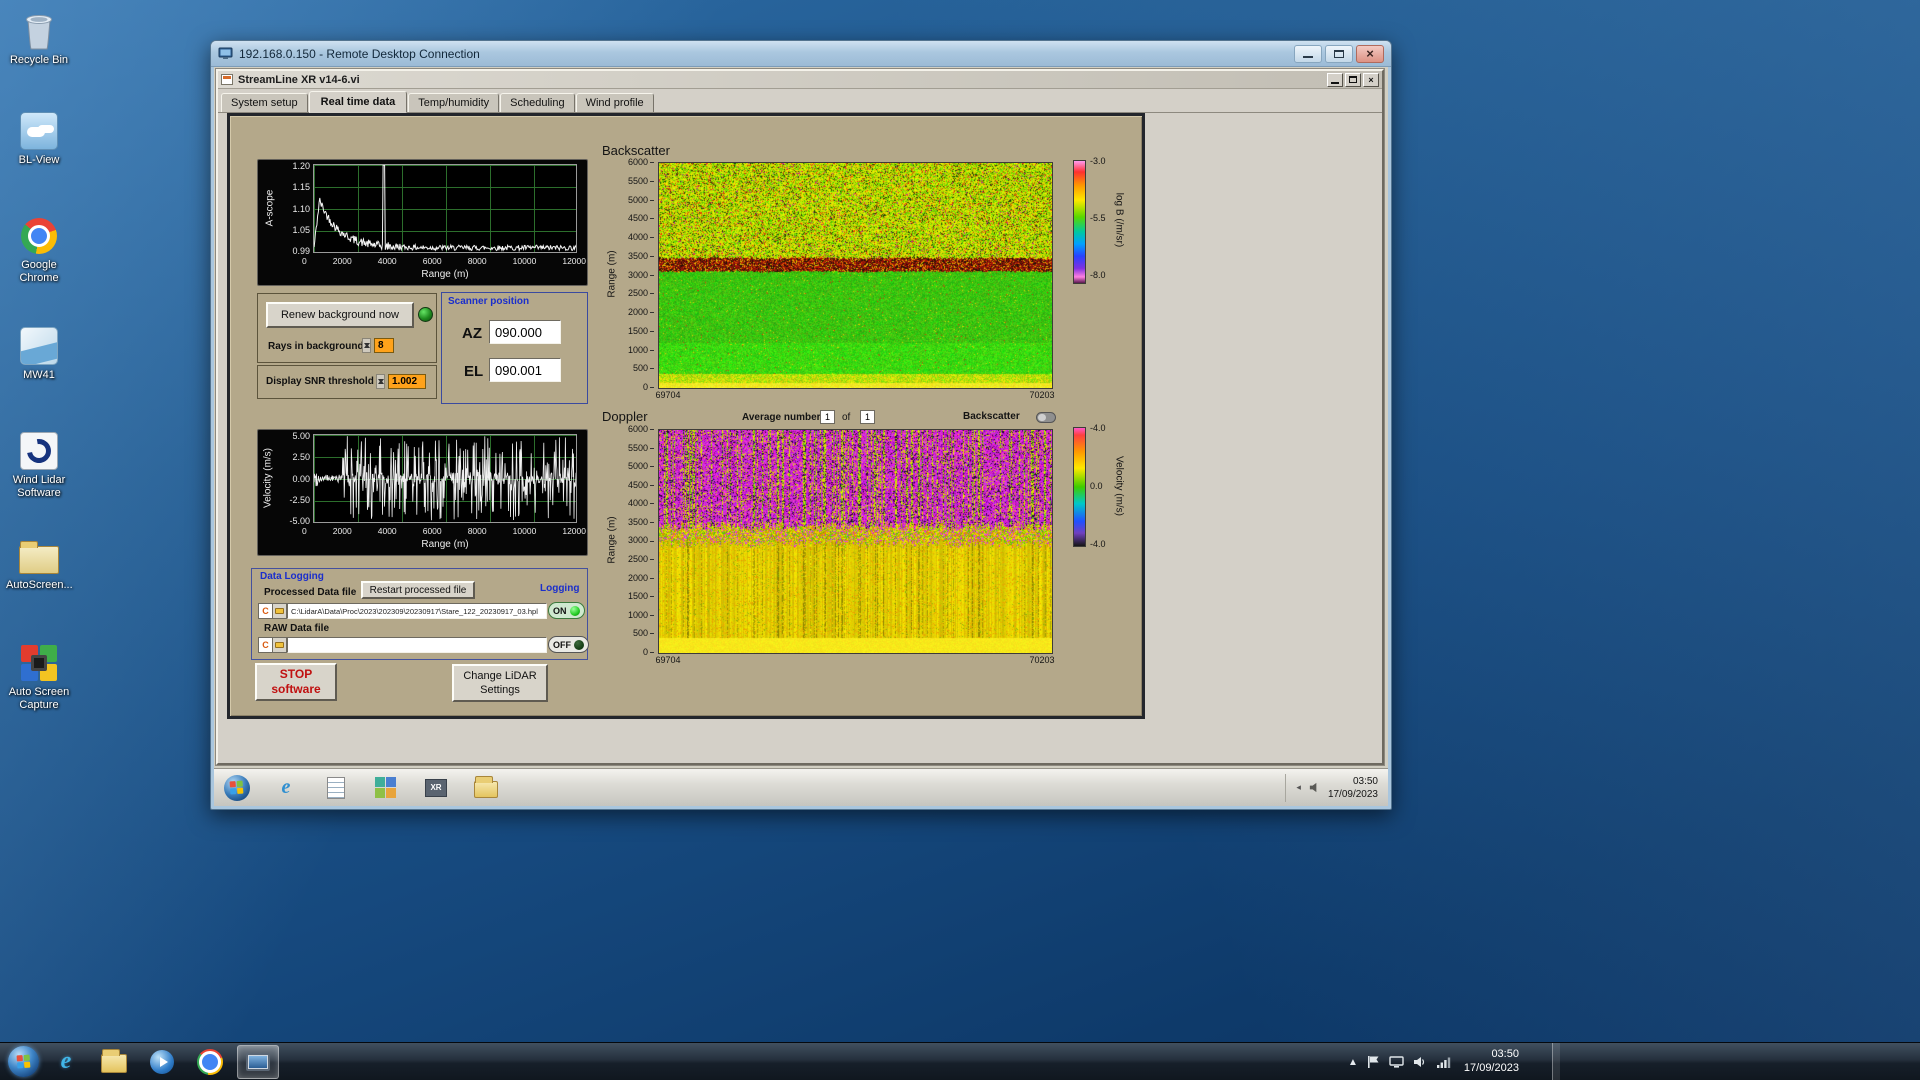 This screenshot has width=1920, height=1080. I want to click on chevron-left-icon: ◂, so click(1298, 787).